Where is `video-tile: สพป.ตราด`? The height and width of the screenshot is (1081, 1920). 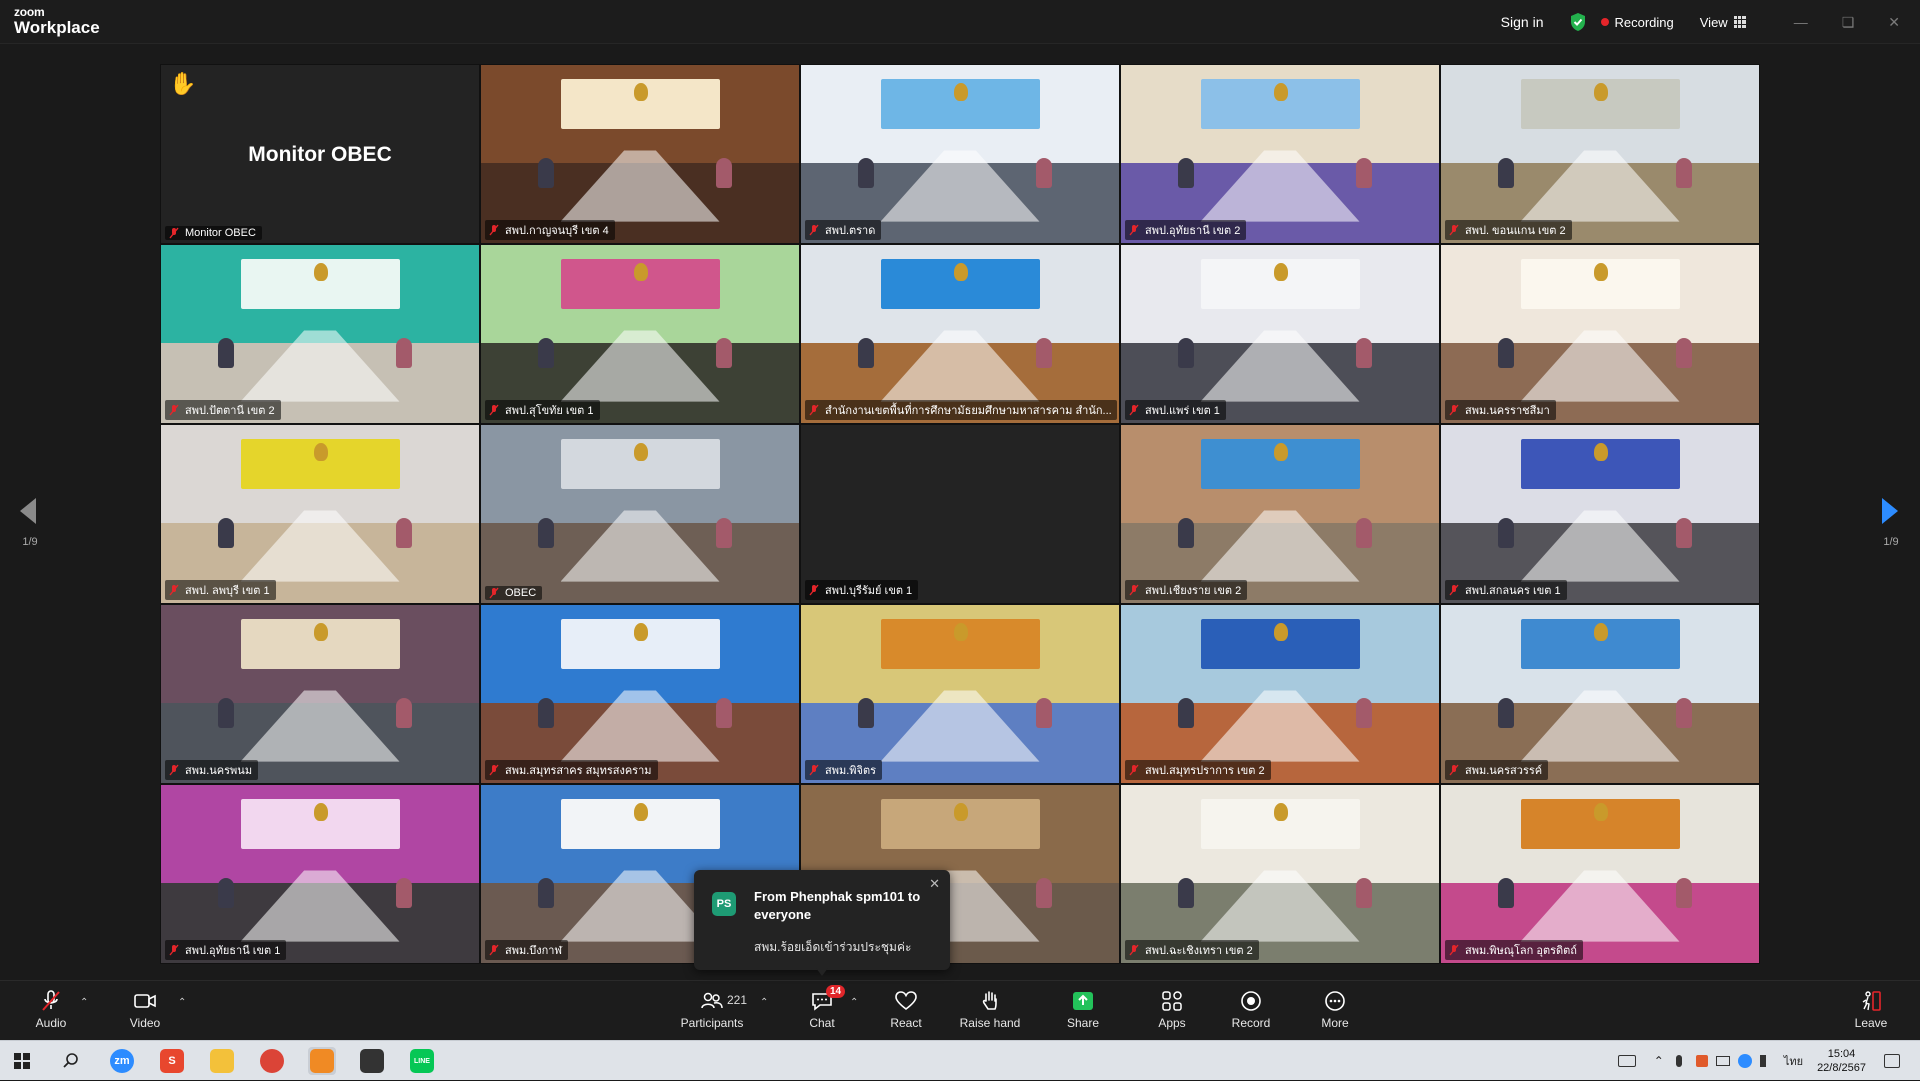 video-tile: สพป.ตราด is located at coordinates (960, 154).